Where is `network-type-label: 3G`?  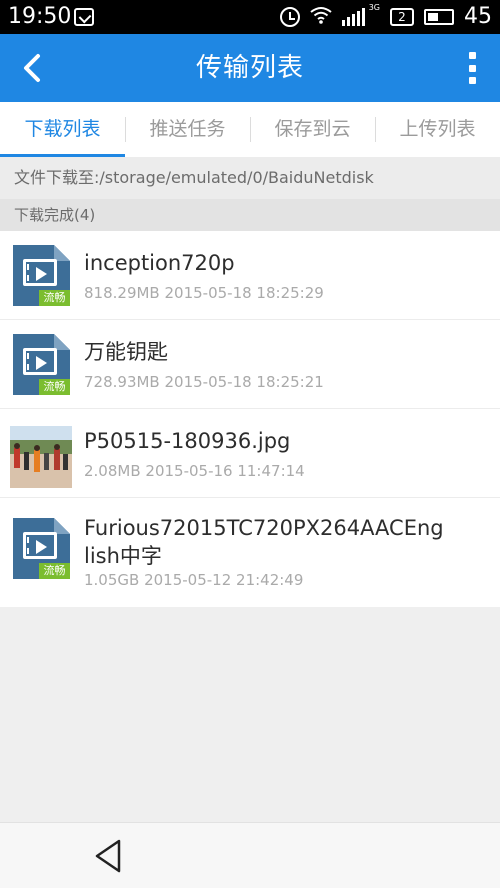
network-type-label: 3G is located at coordinates (374, 7).